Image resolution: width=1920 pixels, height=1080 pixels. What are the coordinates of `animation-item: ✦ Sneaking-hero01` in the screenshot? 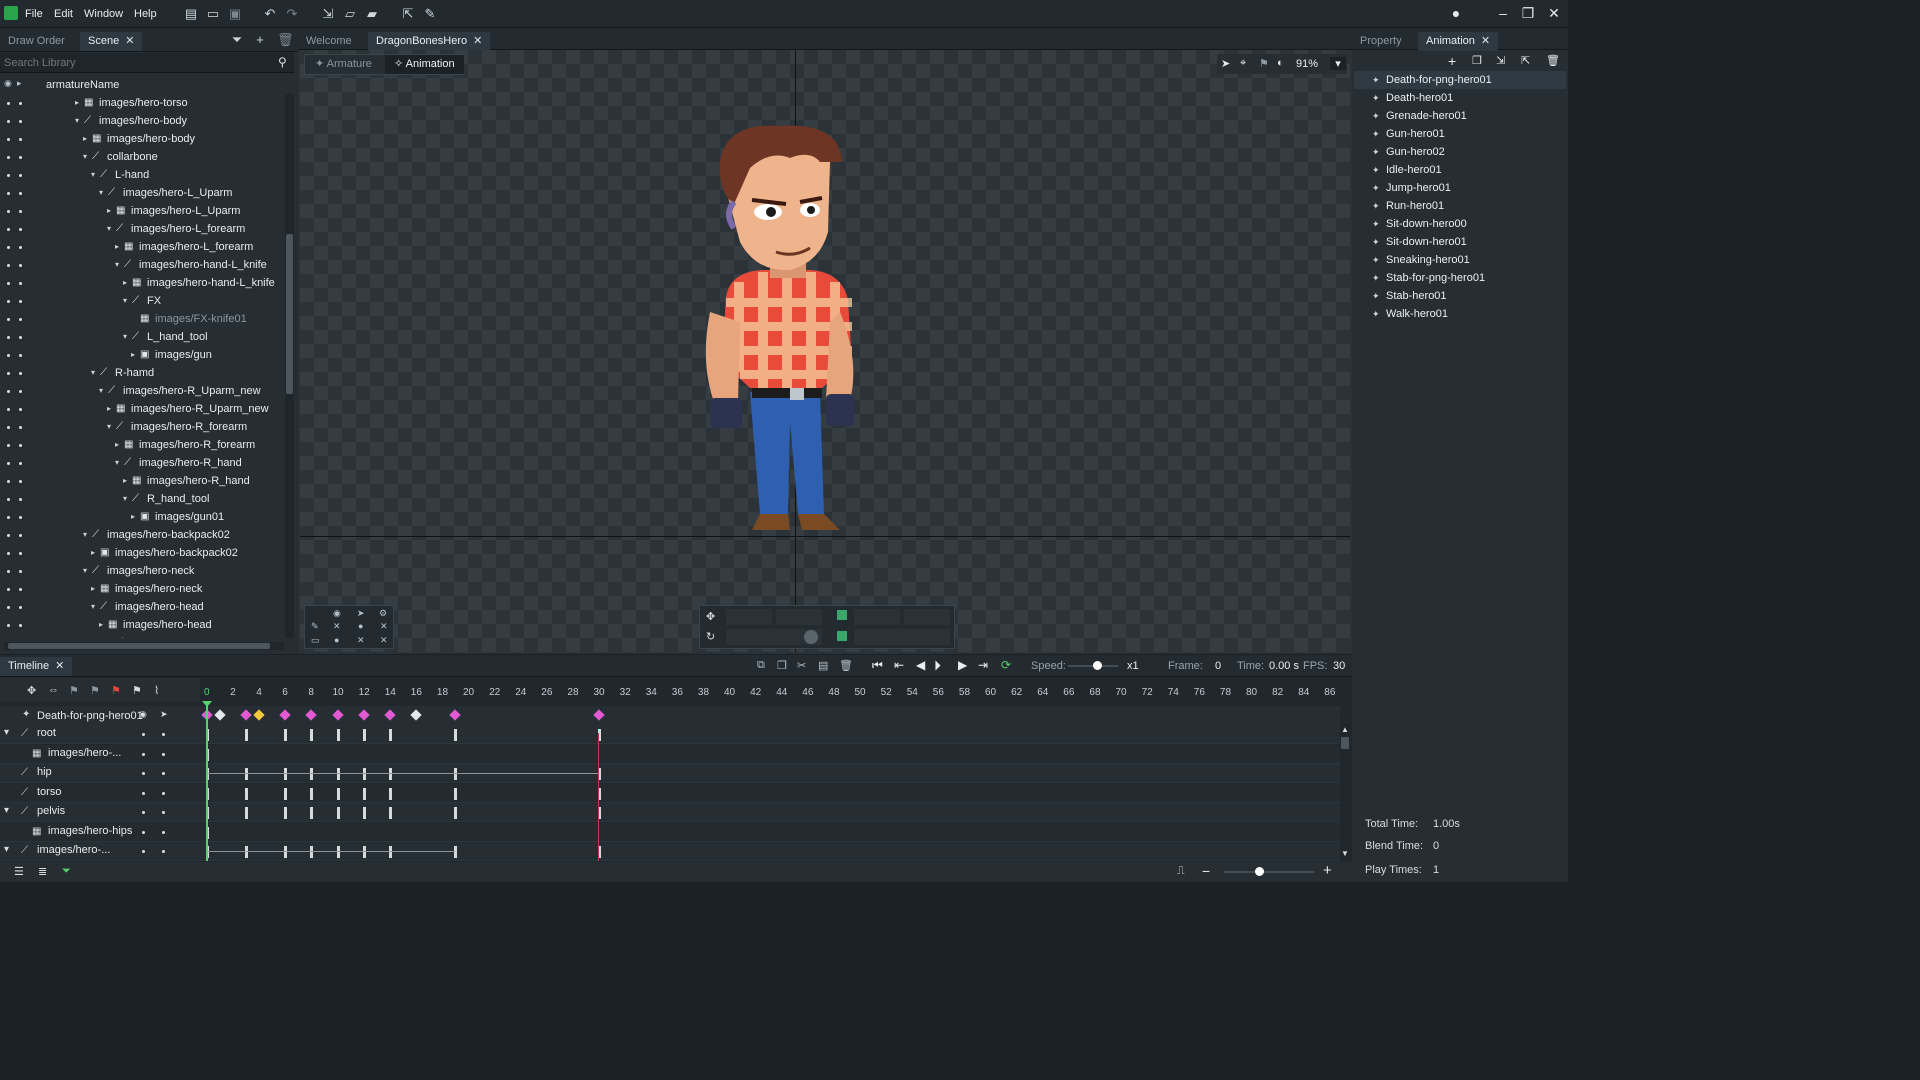 It's located at (1460, 260).